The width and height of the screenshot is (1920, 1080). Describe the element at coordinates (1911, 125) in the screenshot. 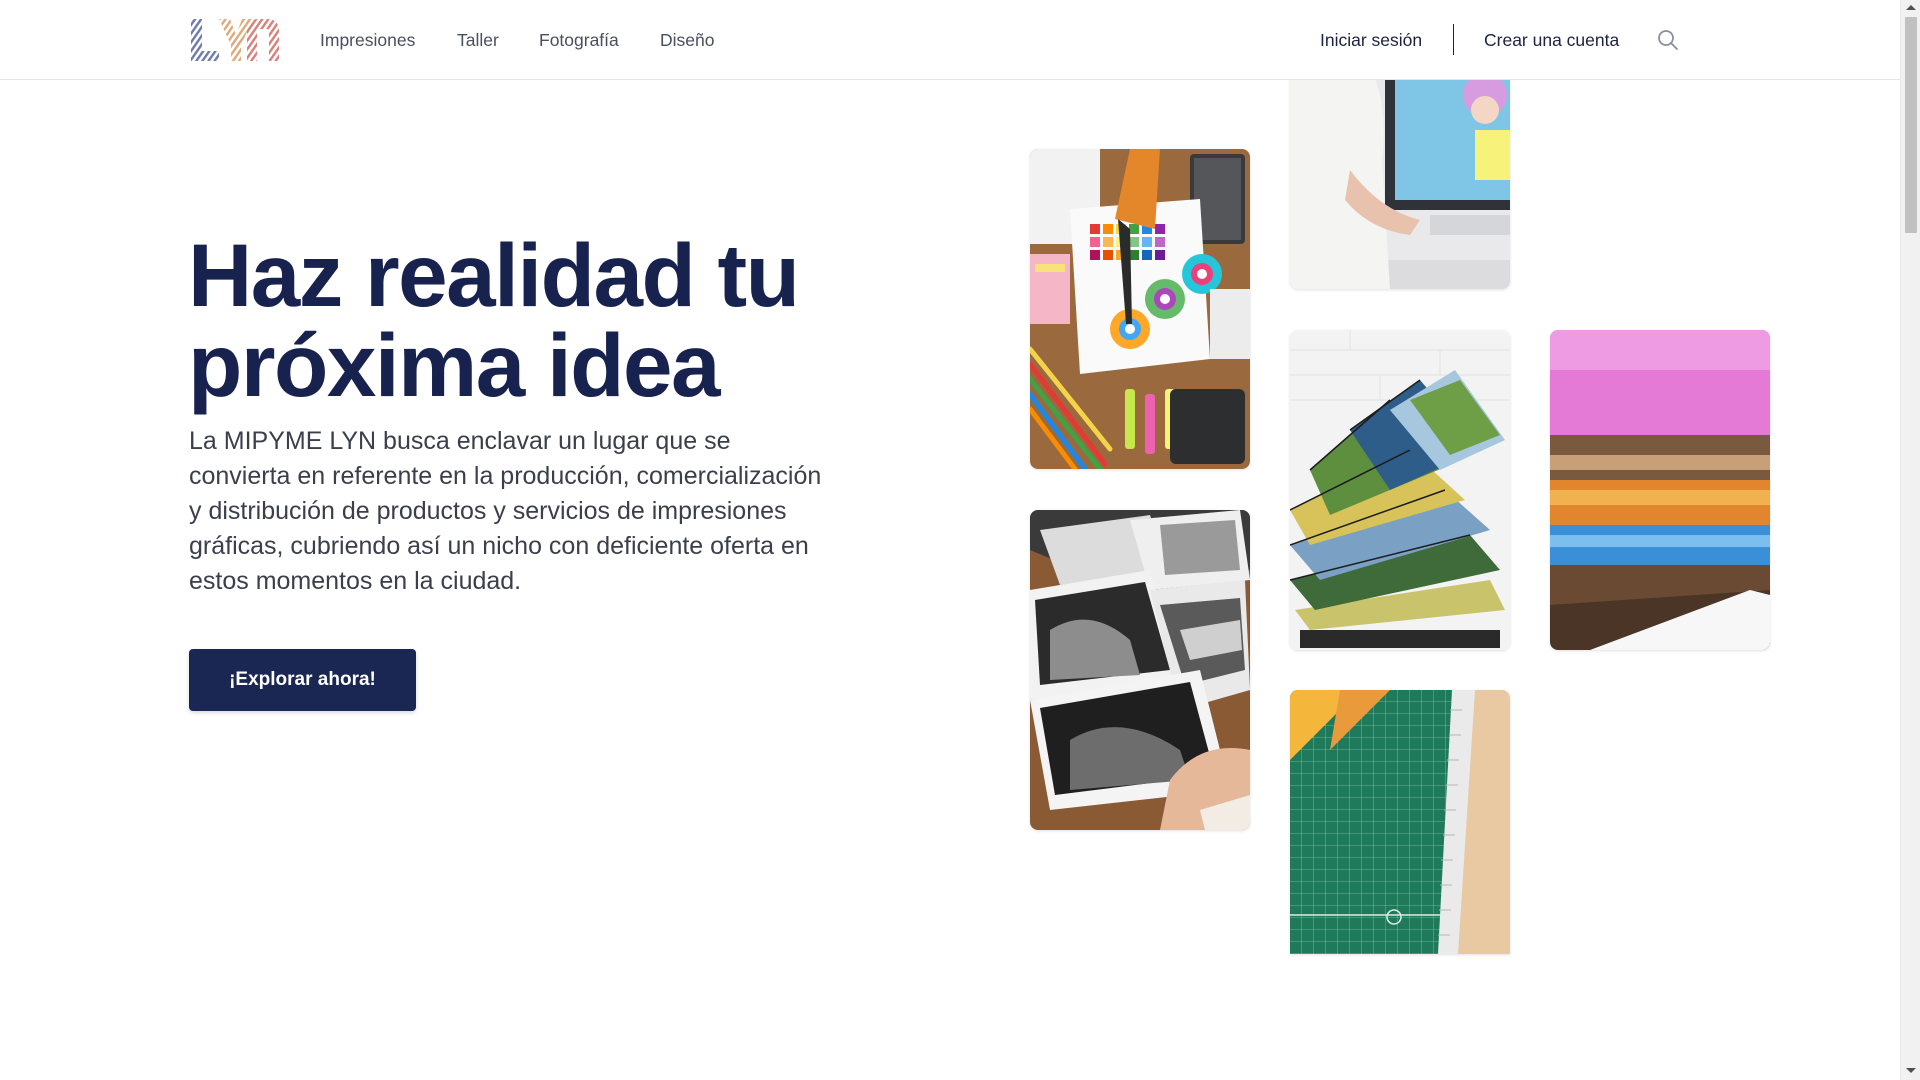

I see `scroll-thumb` at that location.